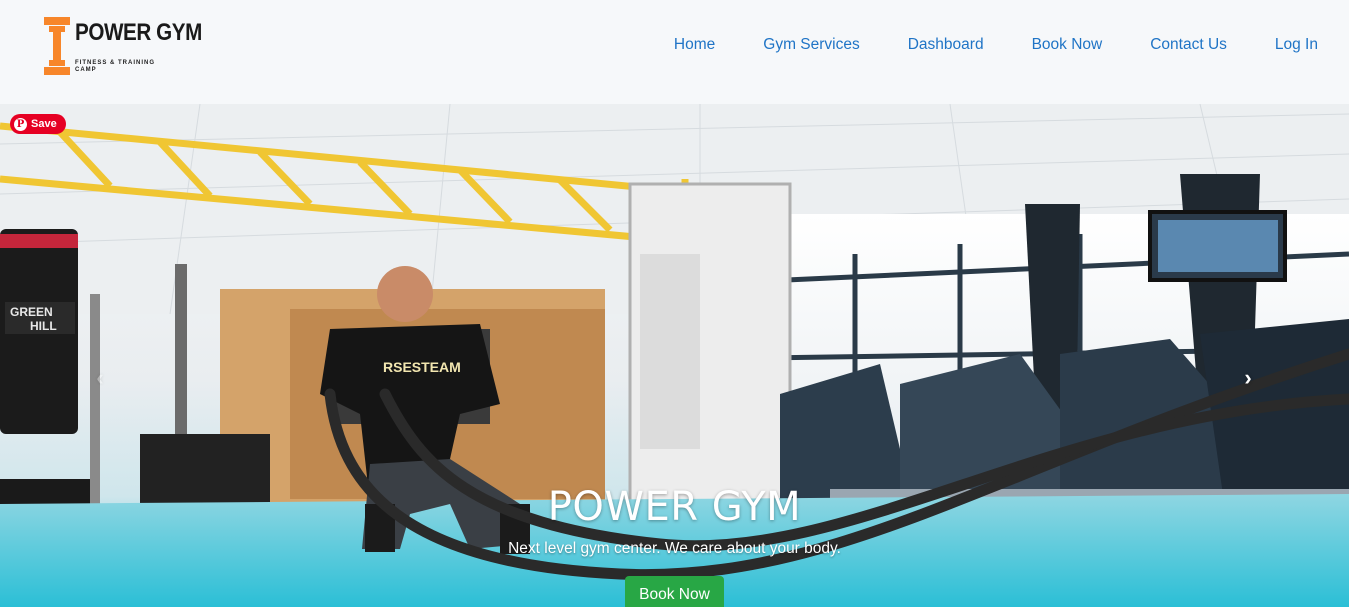 The image size is (1349, 607). Describe the element at coordinates (811, 45) in the screenshot. I see `nav-gym-services: Gym Services` at that location.